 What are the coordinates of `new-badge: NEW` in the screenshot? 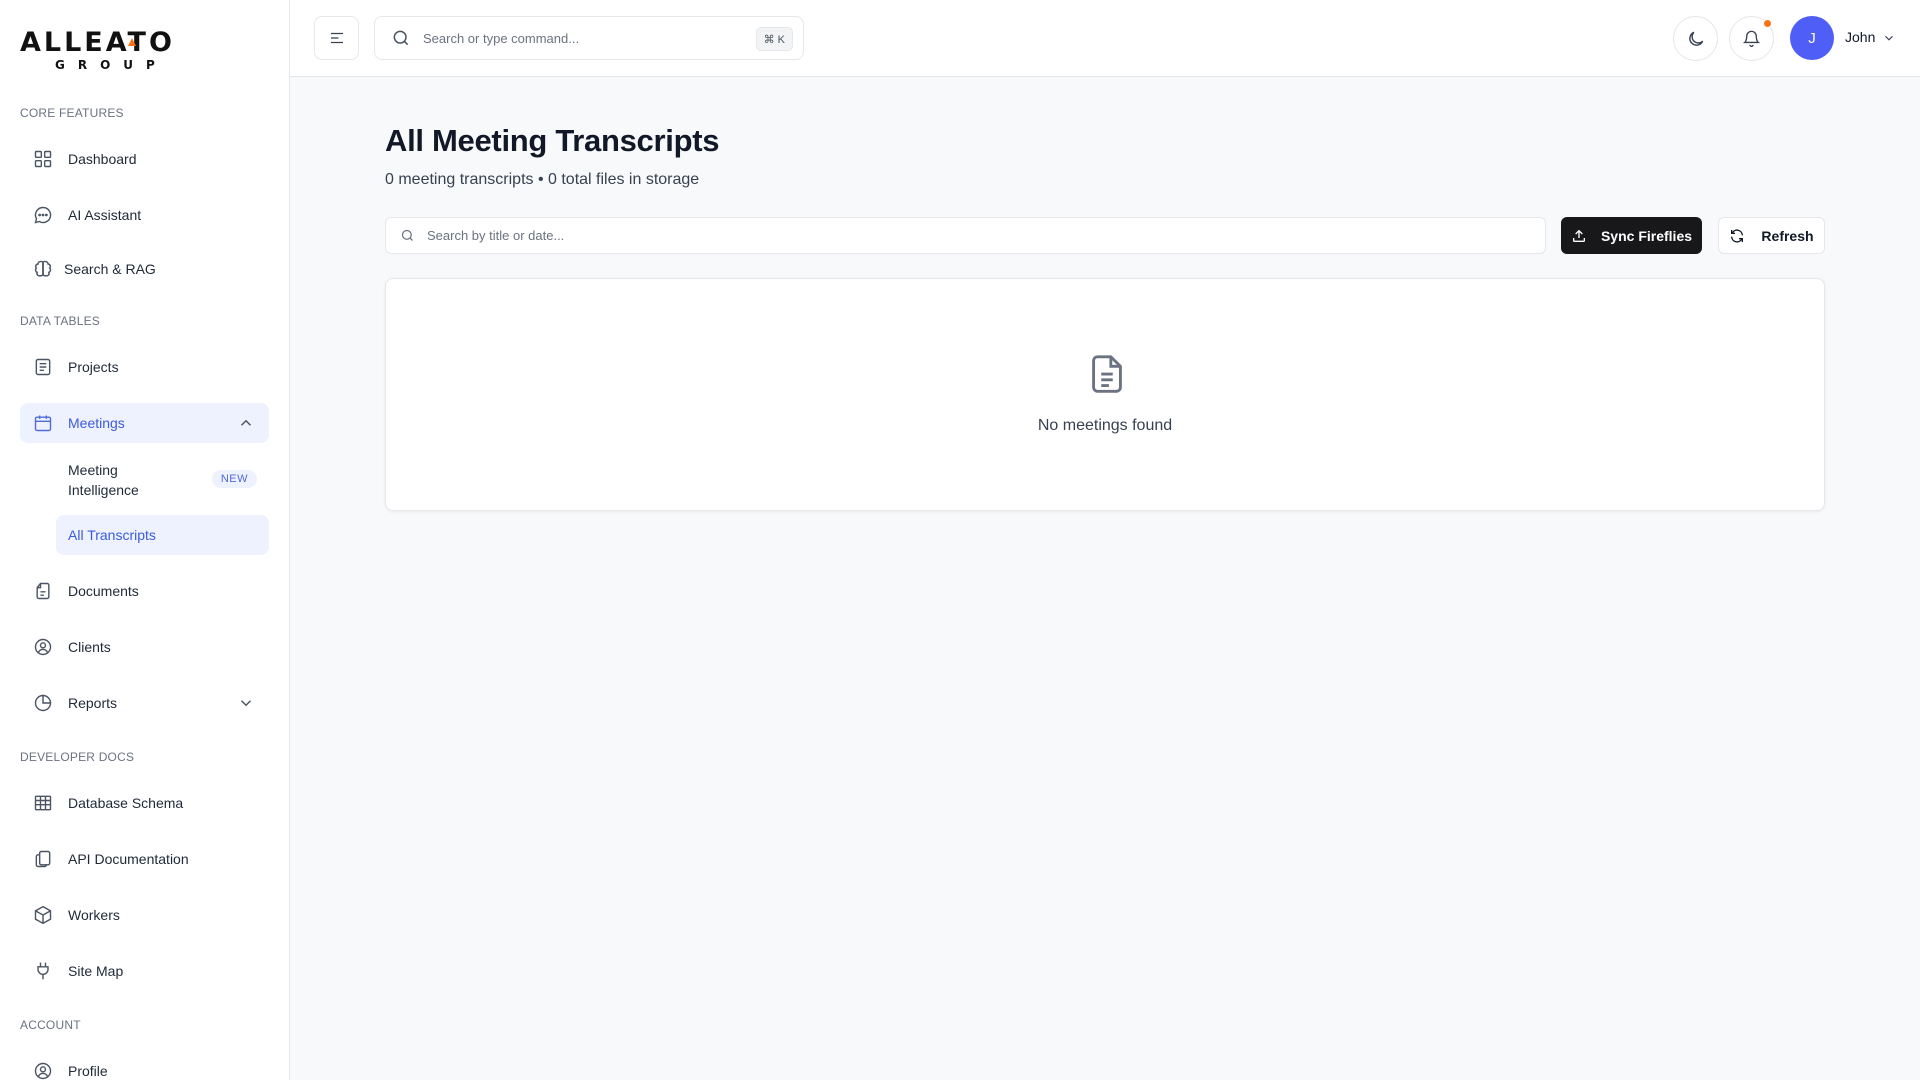 It's located at (234, 479).